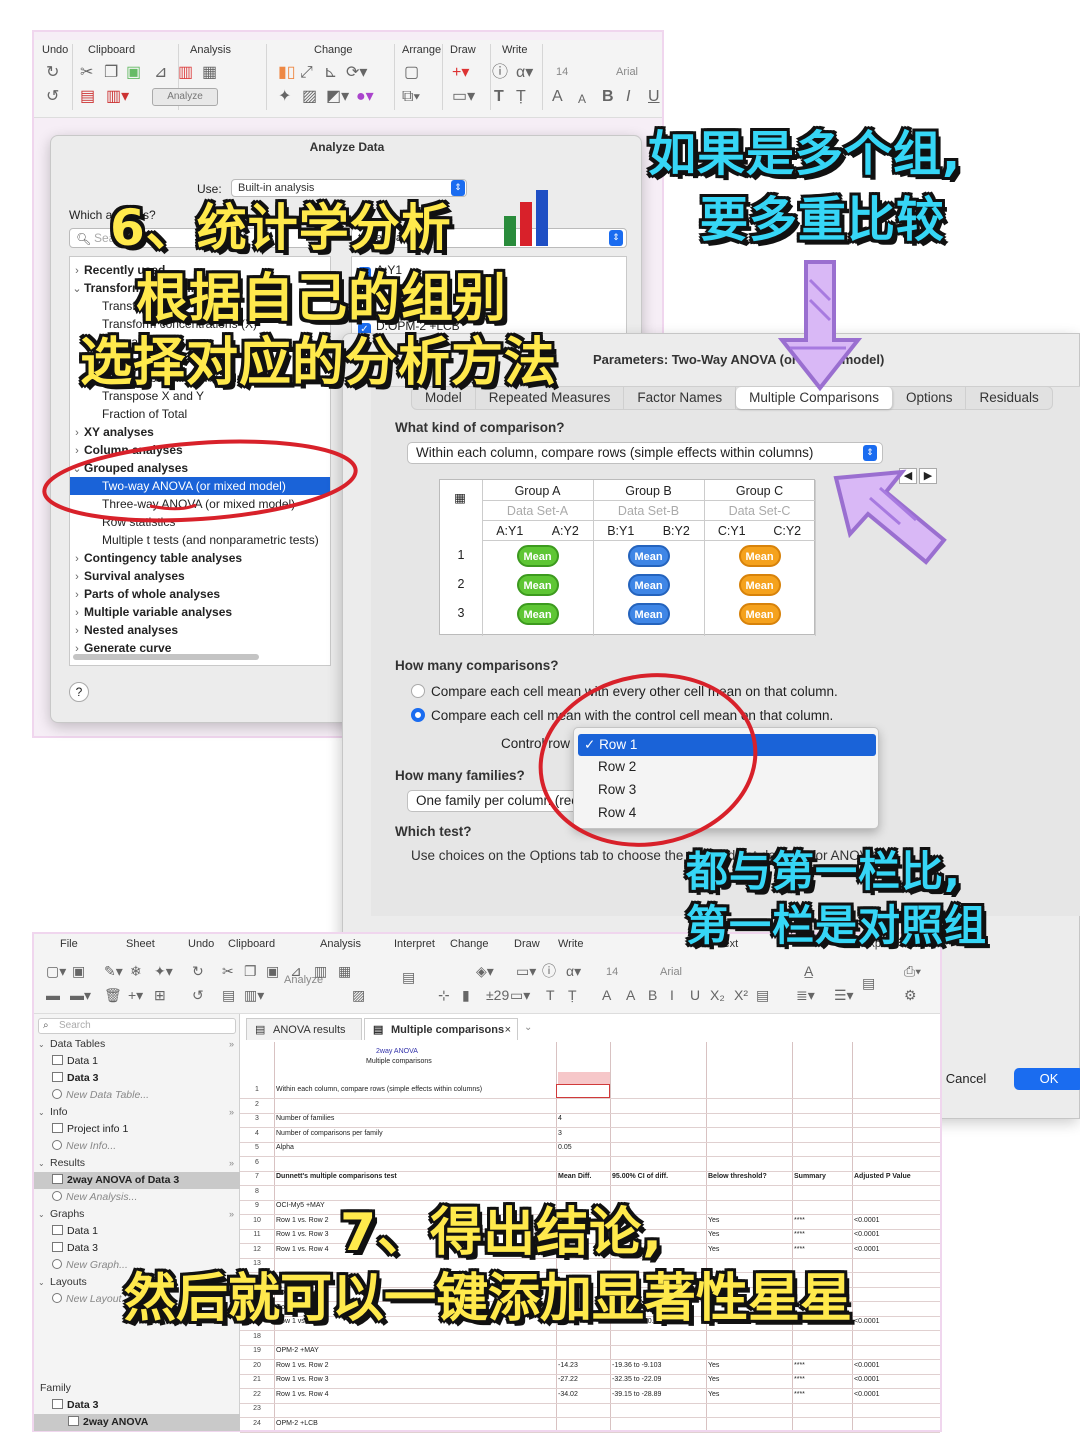  I want to click on overlay-step6-line3: 选择对应的分析方法, so click(319, 363).